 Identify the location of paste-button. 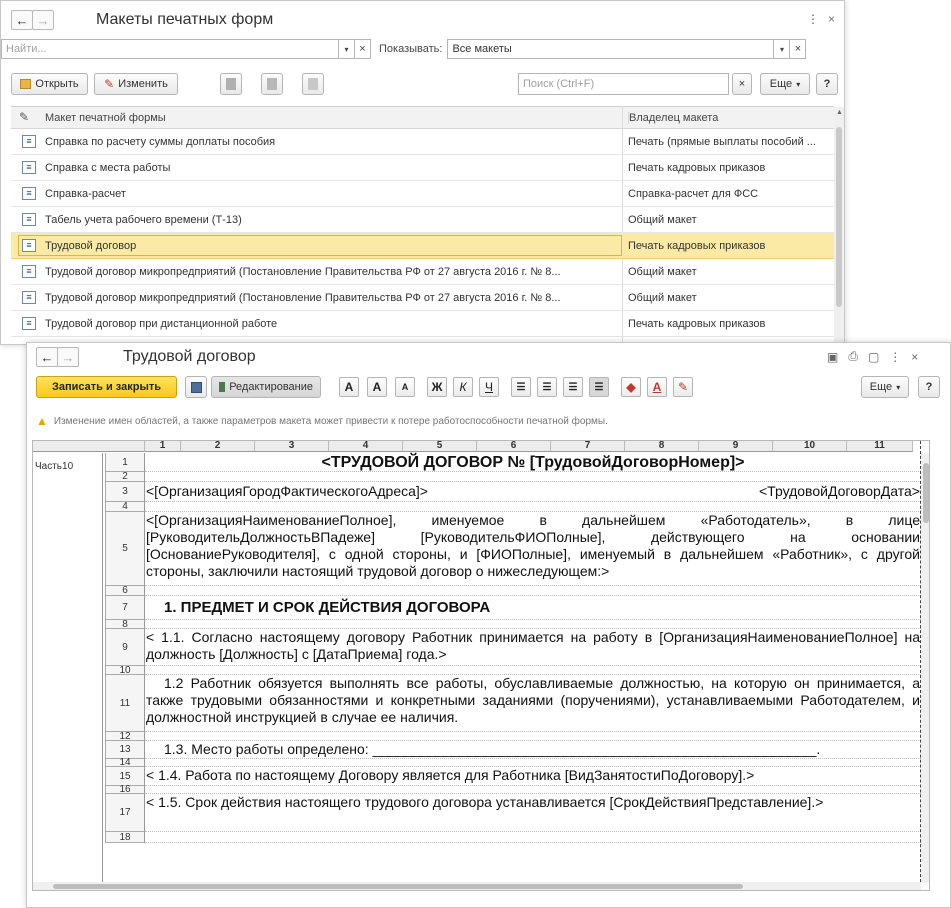
(272, 84).